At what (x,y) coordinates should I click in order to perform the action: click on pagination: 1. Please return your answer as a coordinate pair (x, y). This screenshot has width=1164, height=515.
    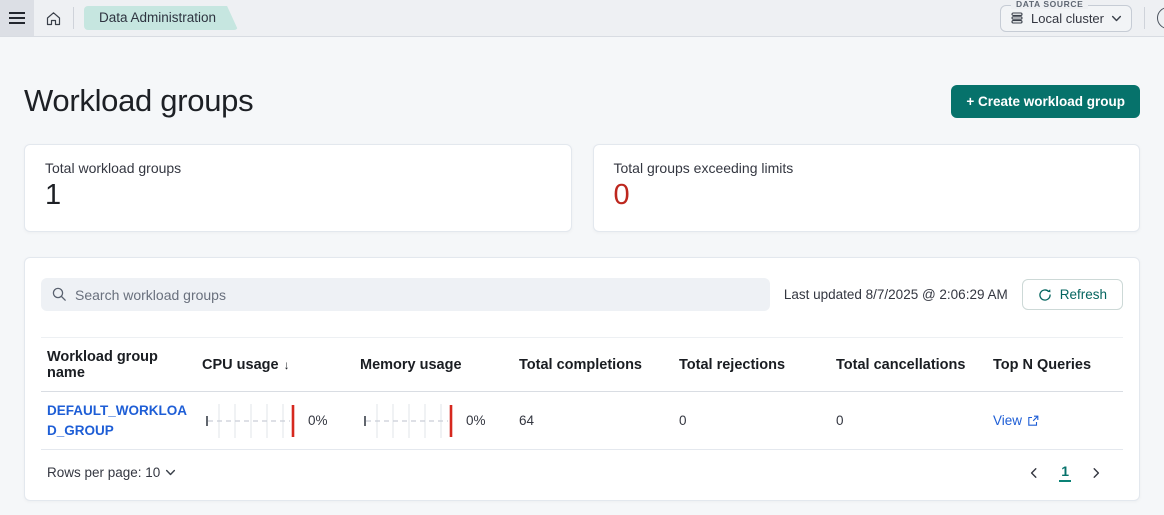
    Looking at the image, I should click on (1065, 472).